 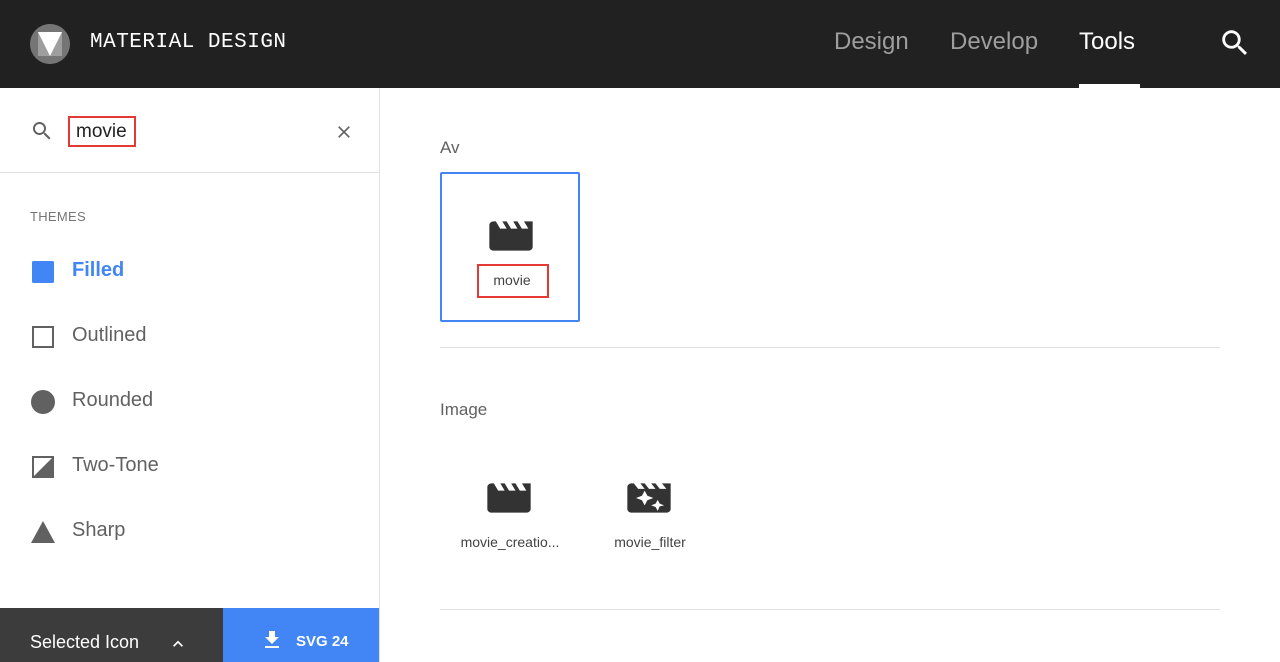 I want to click on theme-sharp: Sharp, so click(x=190, y=531).